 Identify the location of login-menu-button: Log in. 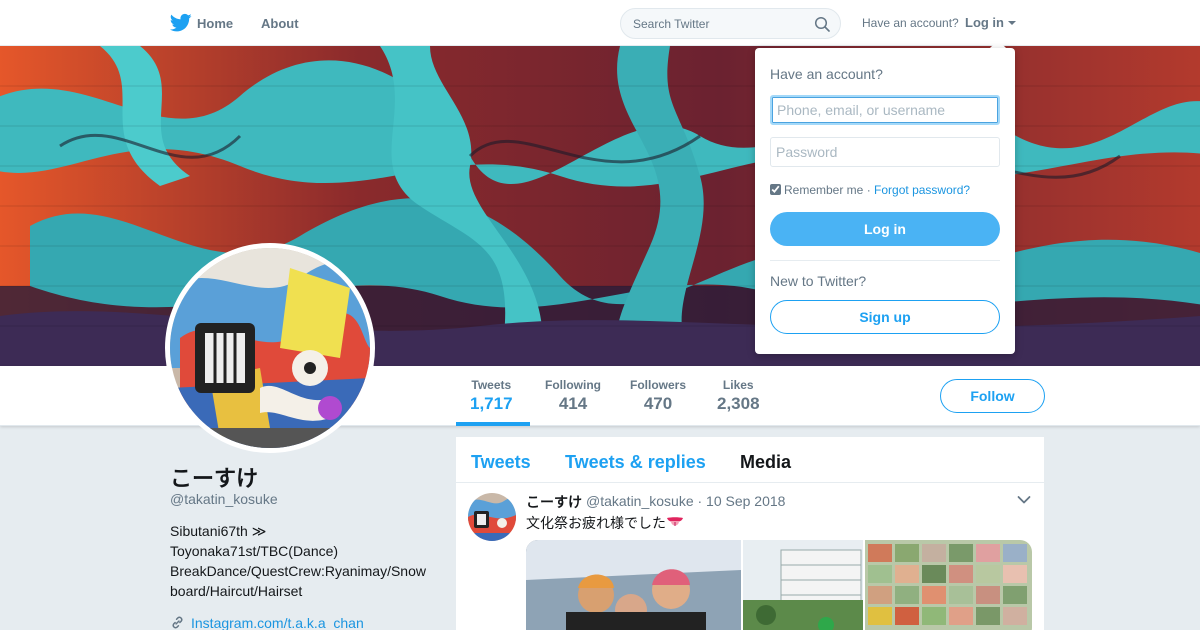
(984, 22).